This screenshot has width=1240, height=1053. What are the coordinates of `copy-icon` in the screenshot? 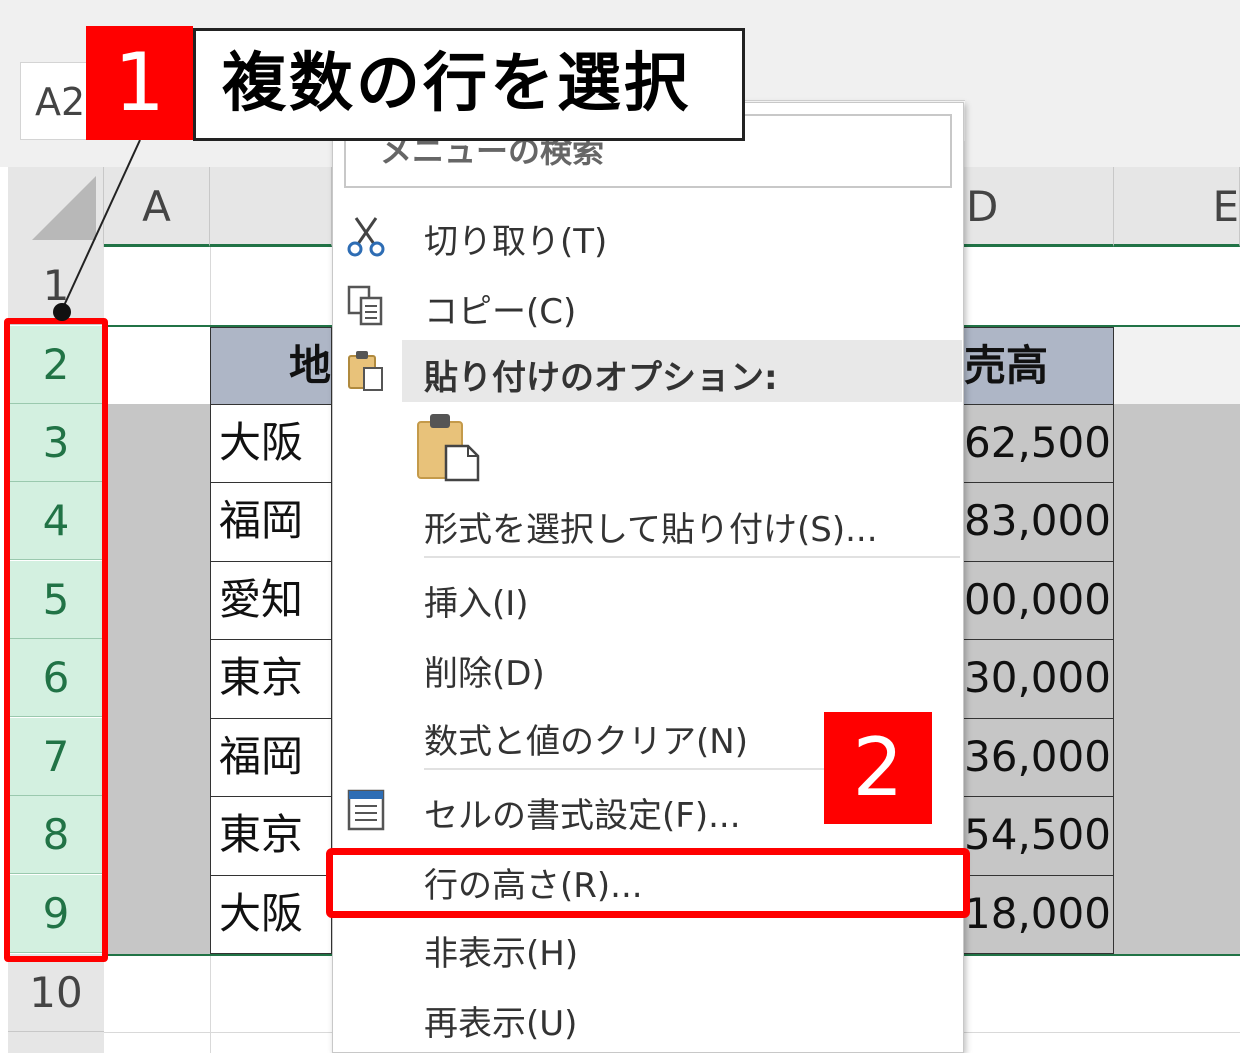 It's located at (365, 305).